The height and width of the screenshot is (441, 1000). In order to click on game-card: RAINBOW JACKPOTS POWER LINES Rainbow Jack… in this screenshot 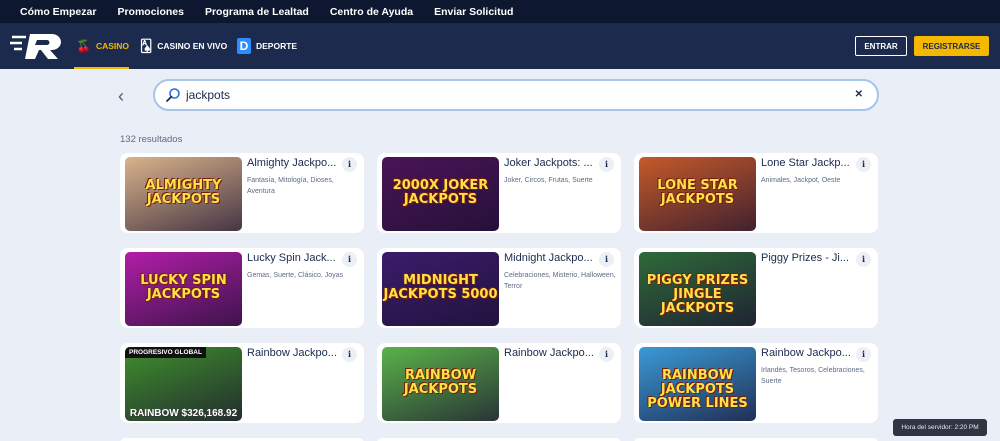, I will do `click(756, 383)`.